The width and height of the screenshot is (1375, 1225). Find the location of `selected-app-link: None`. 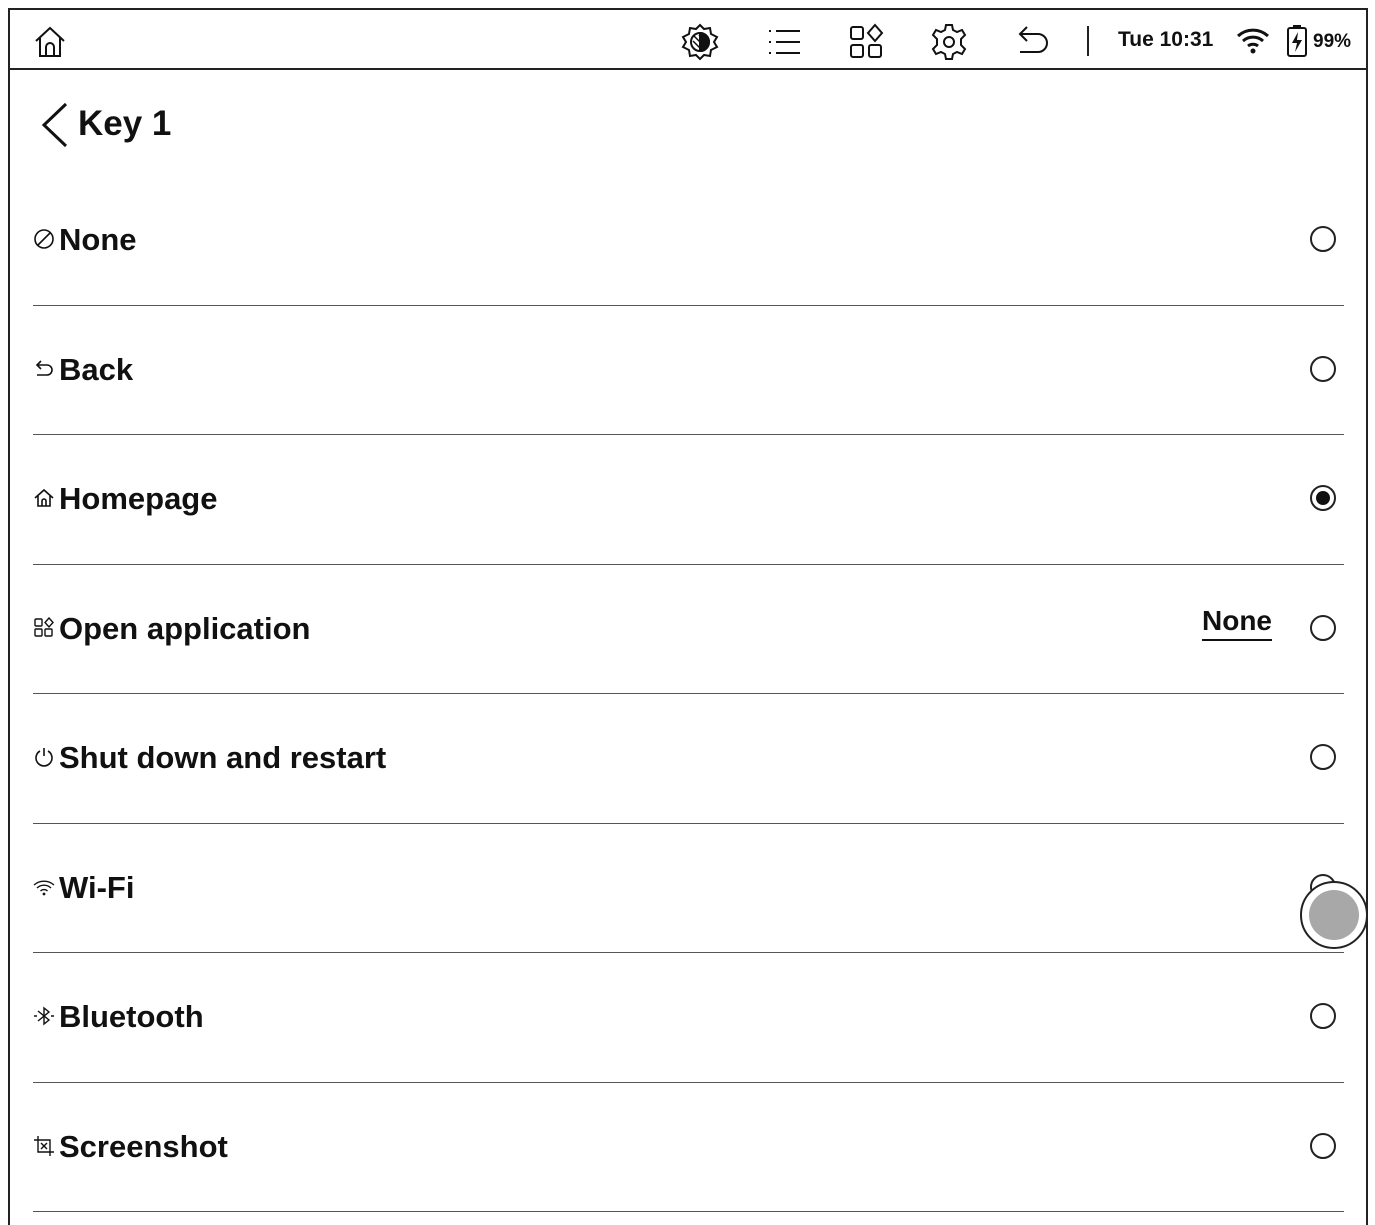

selected-app-link: None is located at coordinates (1237, 623).